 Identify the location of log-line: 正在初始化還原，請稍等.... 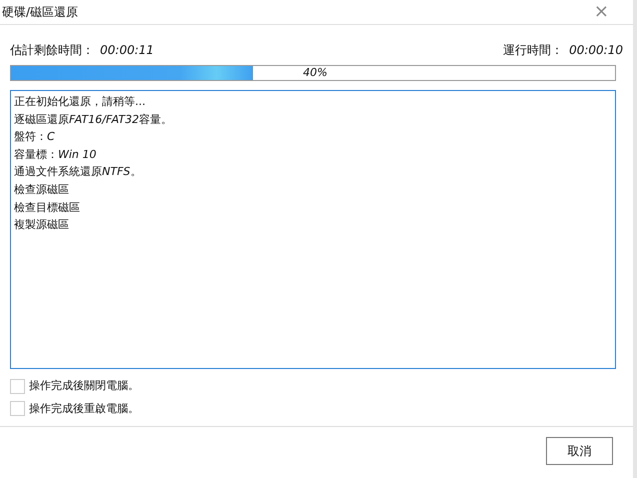
(80, 102).